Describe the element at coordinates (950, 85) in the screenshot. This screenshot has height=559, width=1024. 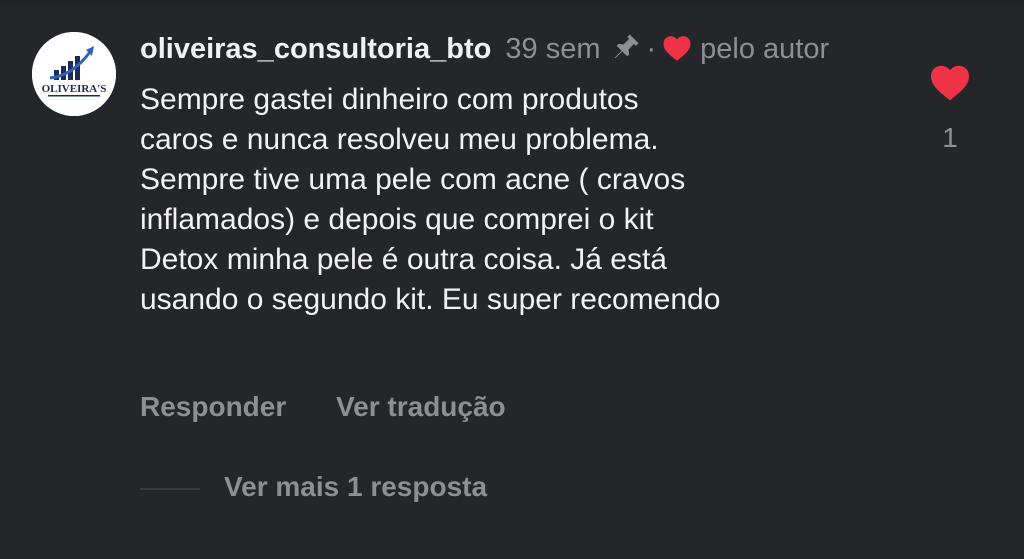
I see `heart-like-icon` at that location.